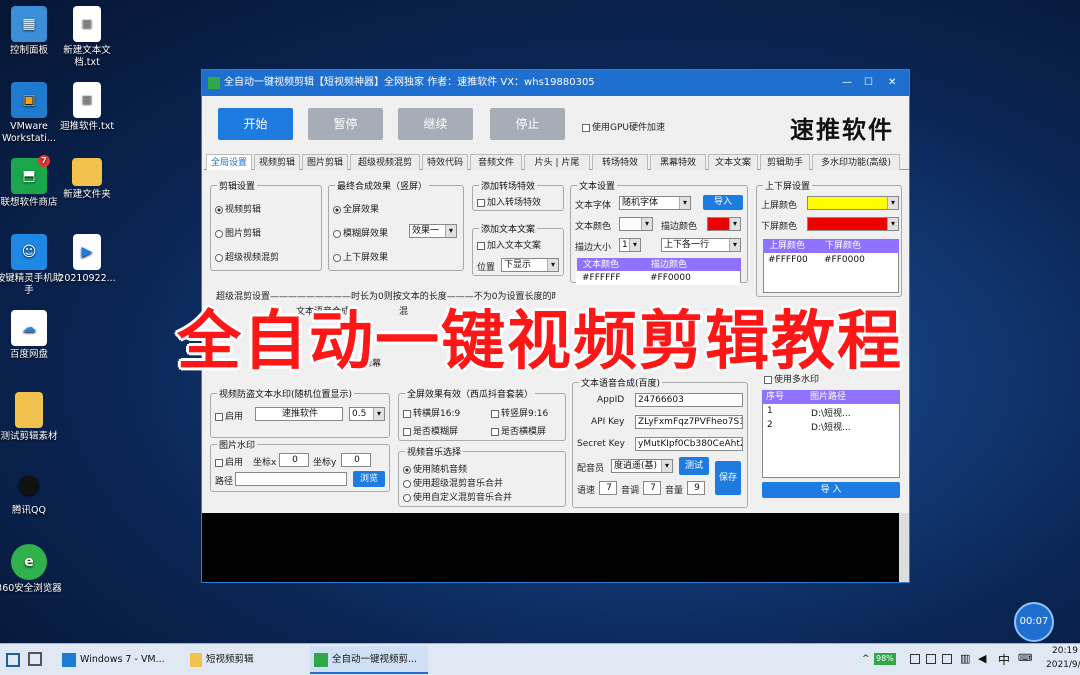 This screenshot has height=675, width=1080. Describe the element at coordinates (694, 466) in the screenshot. I see `test-voice-button: 测试` at that location.